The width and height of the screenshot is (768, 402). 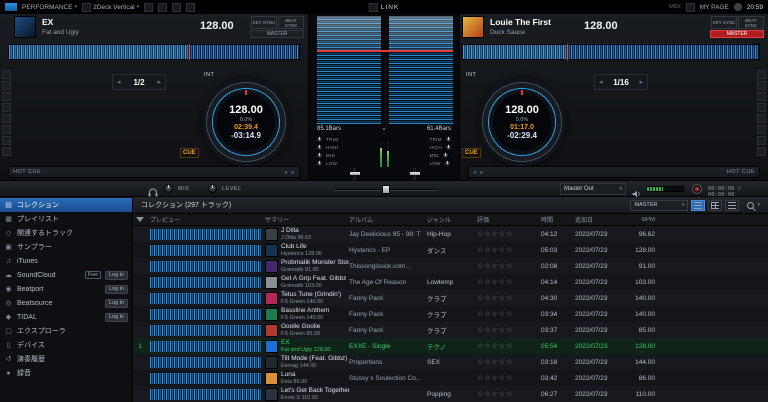 What do you see at coordinates (384, 129) in the screenshot?
I see `collapse-icon: ▴` at bounding box center [384, 129].